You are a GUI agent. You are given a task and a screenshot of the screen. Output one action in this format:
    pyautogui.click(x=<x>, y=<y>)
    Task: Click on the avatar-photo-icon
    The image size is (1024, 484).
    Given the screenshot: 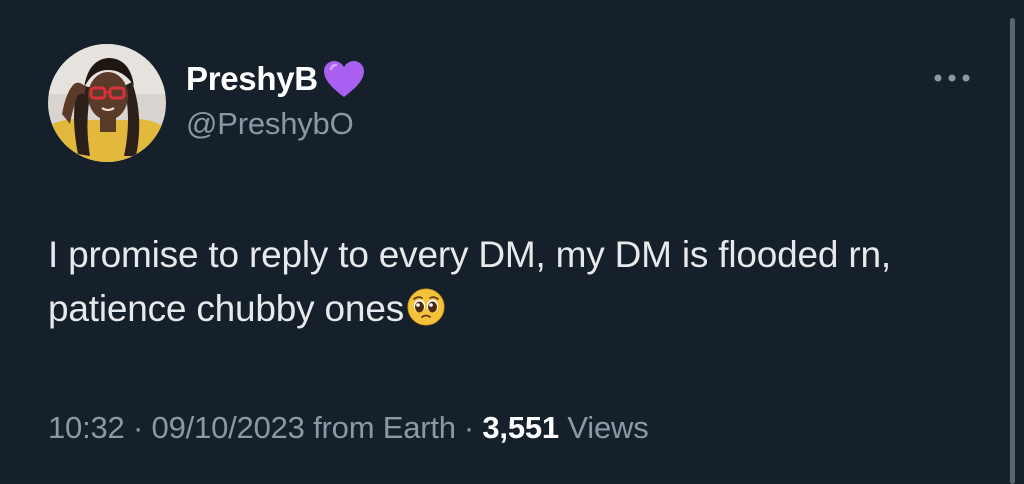 What is the action you would take?
    pyautogui.click(x=107, y=103)
    